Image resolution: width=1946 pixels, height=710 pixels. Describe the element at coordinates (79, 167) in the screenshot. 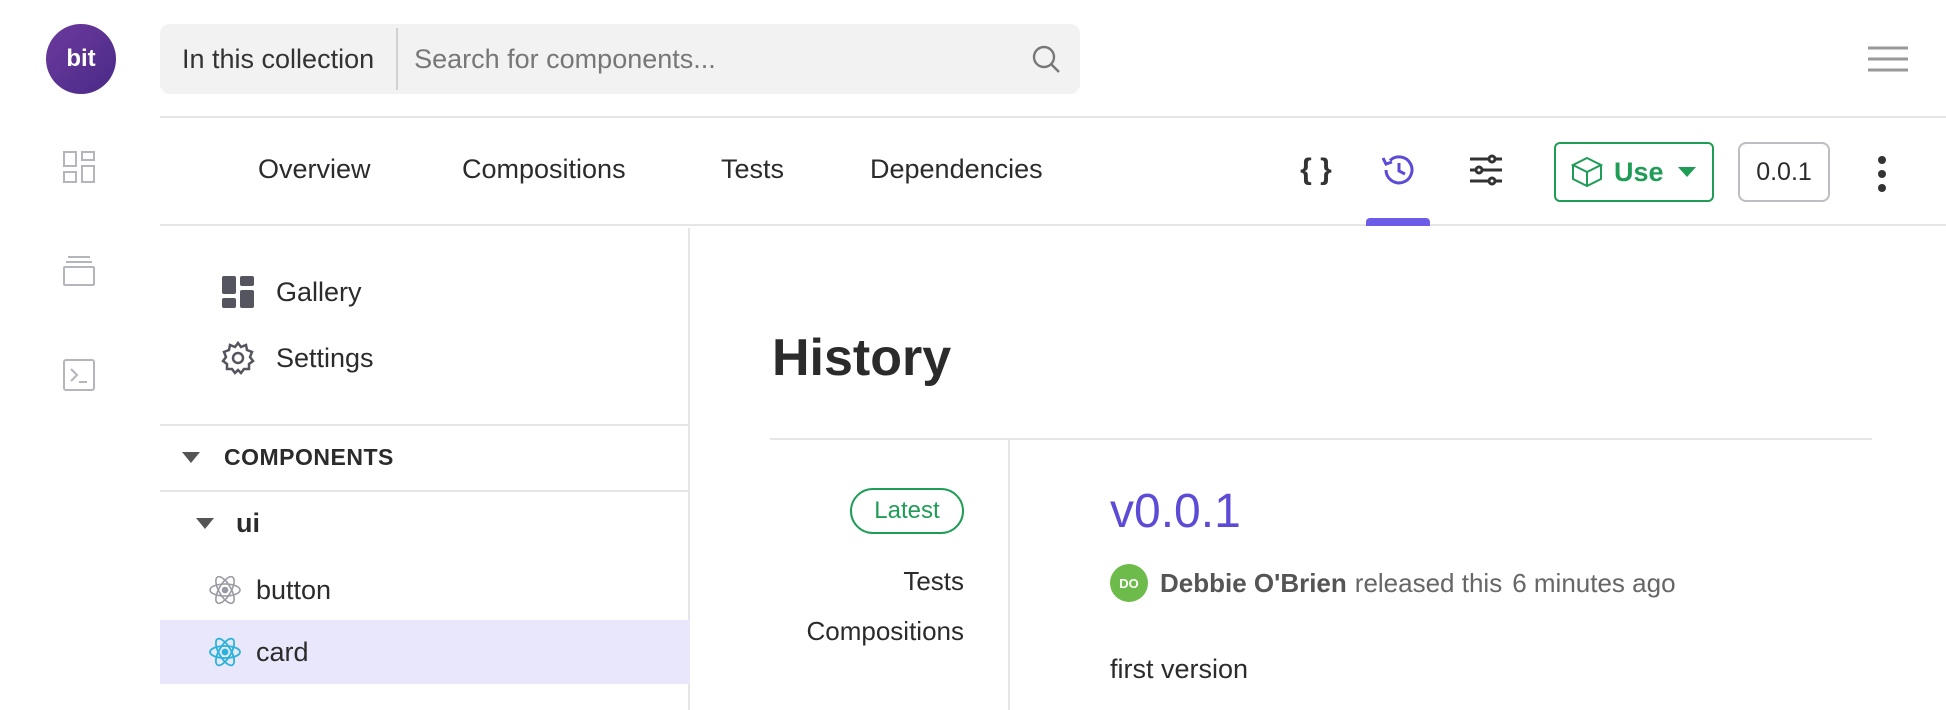

I see `dashboard-icon` at that location.